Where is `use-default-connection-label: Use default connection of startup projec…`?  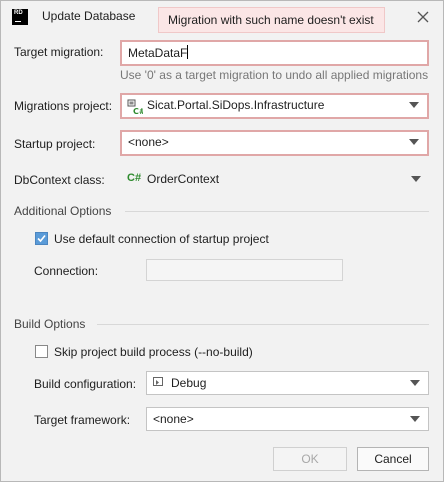 use-default-connection-label: Use default connection of startup projec… is located at coordinates (161, 239).